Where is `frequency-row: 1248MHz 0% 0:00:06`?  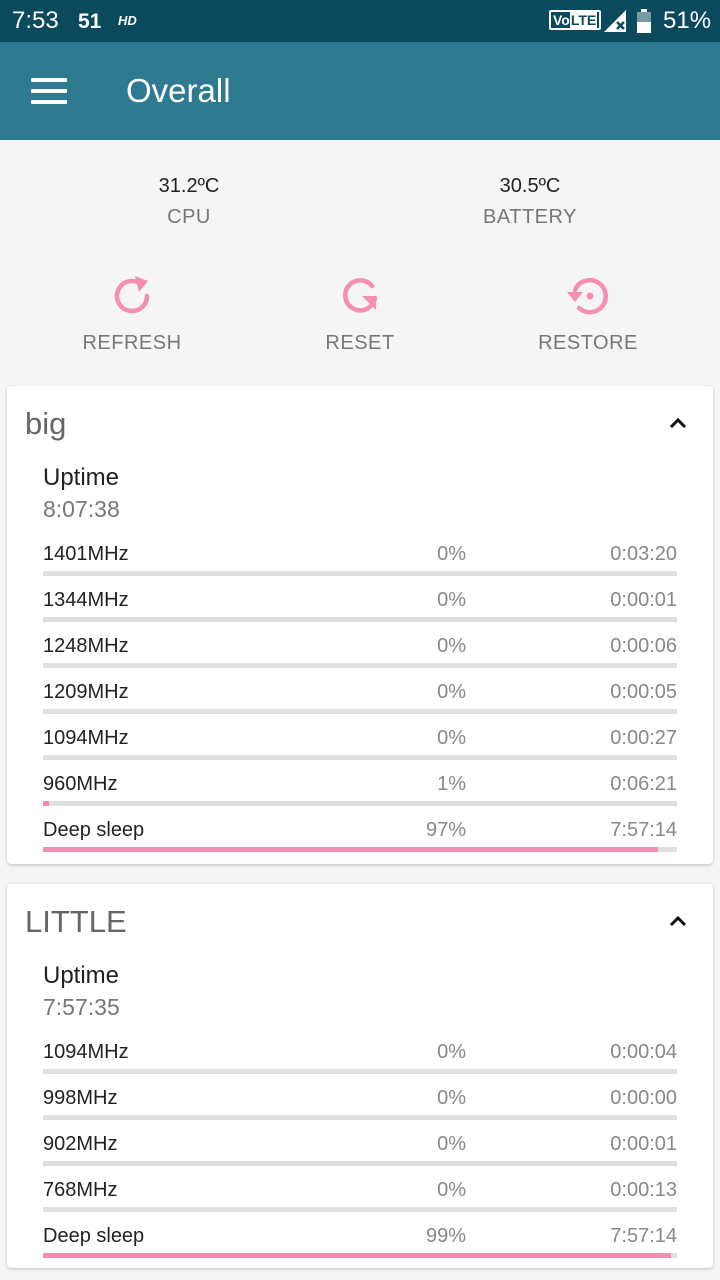 frequency-row: 1248MHz 0% 0:00:06 is located at coordinates (360, 657).